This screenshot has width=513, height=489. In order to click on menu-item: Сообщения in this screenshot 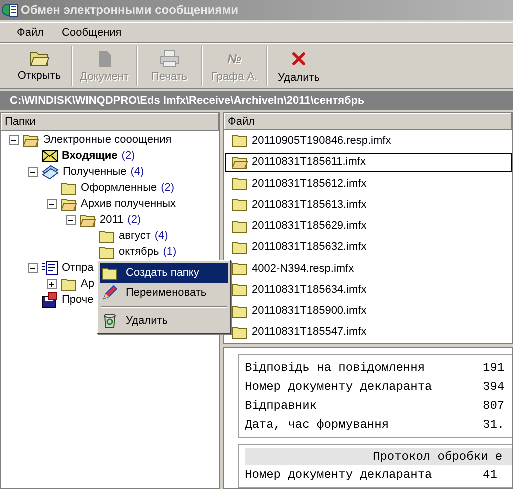, I will do `click(92, 32)`.